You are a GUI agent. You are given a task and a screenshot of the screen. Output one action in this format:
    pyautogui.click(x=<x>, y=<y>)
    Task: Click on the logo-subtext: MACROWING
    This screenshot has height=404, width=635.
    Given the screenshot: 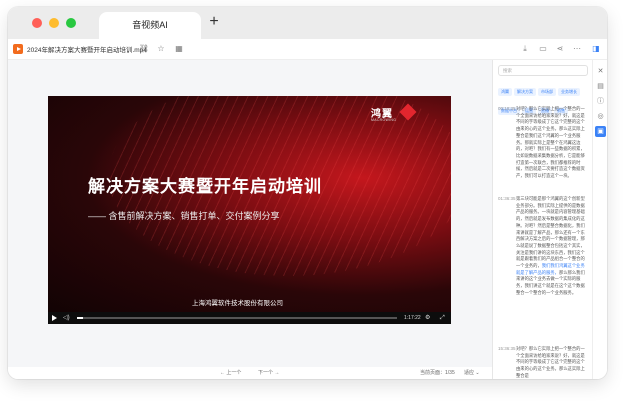 What is the action you would take?
    pyautogui.click(x=384, y=120)
    